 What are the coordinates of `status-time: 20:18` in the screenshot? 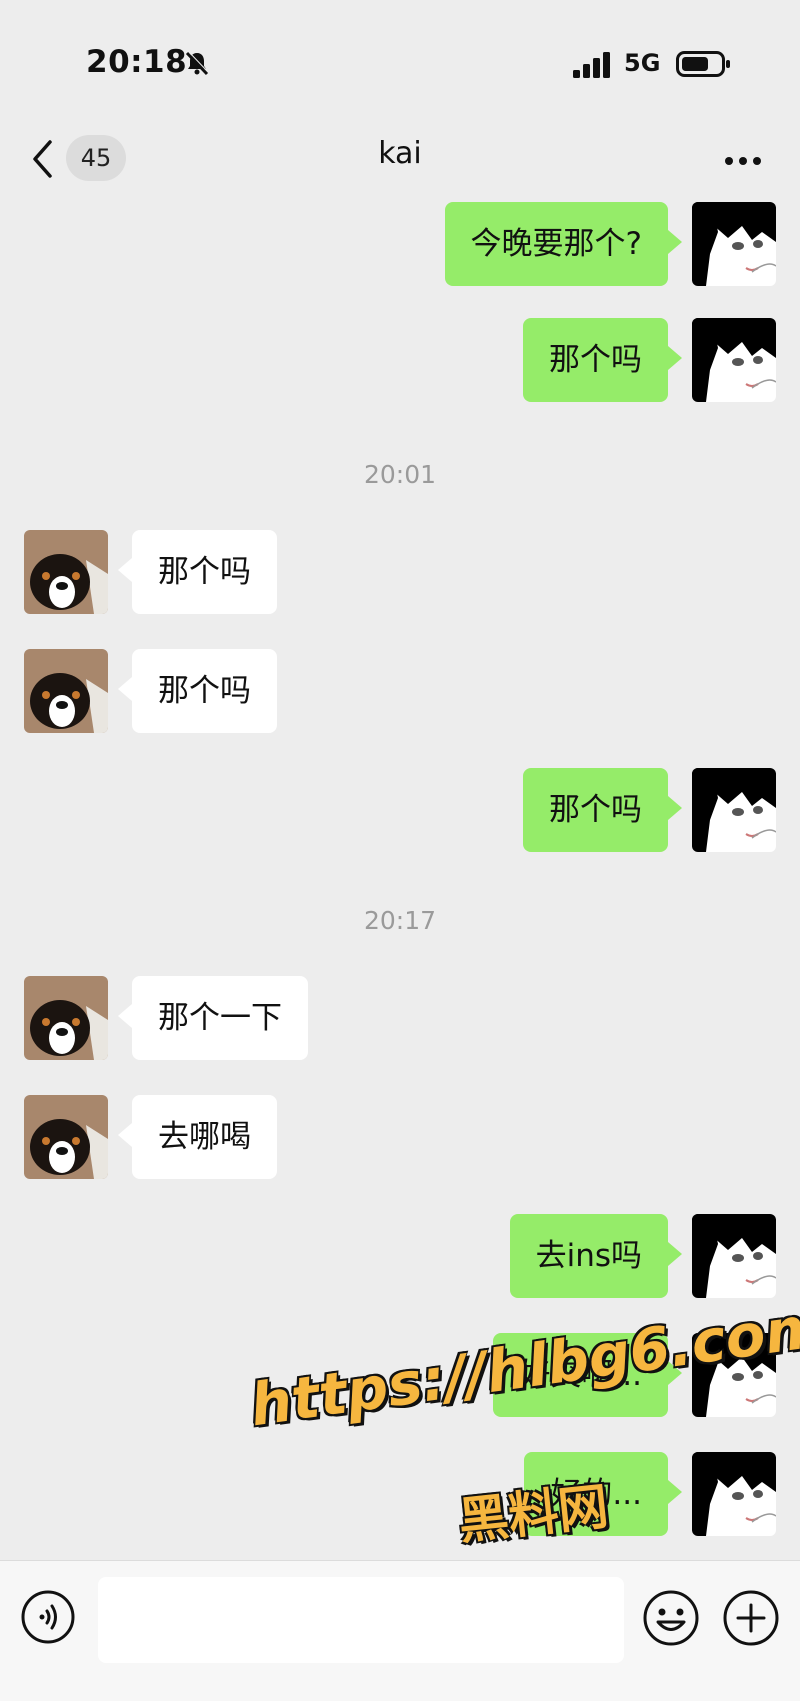 It's located at (137, 62).